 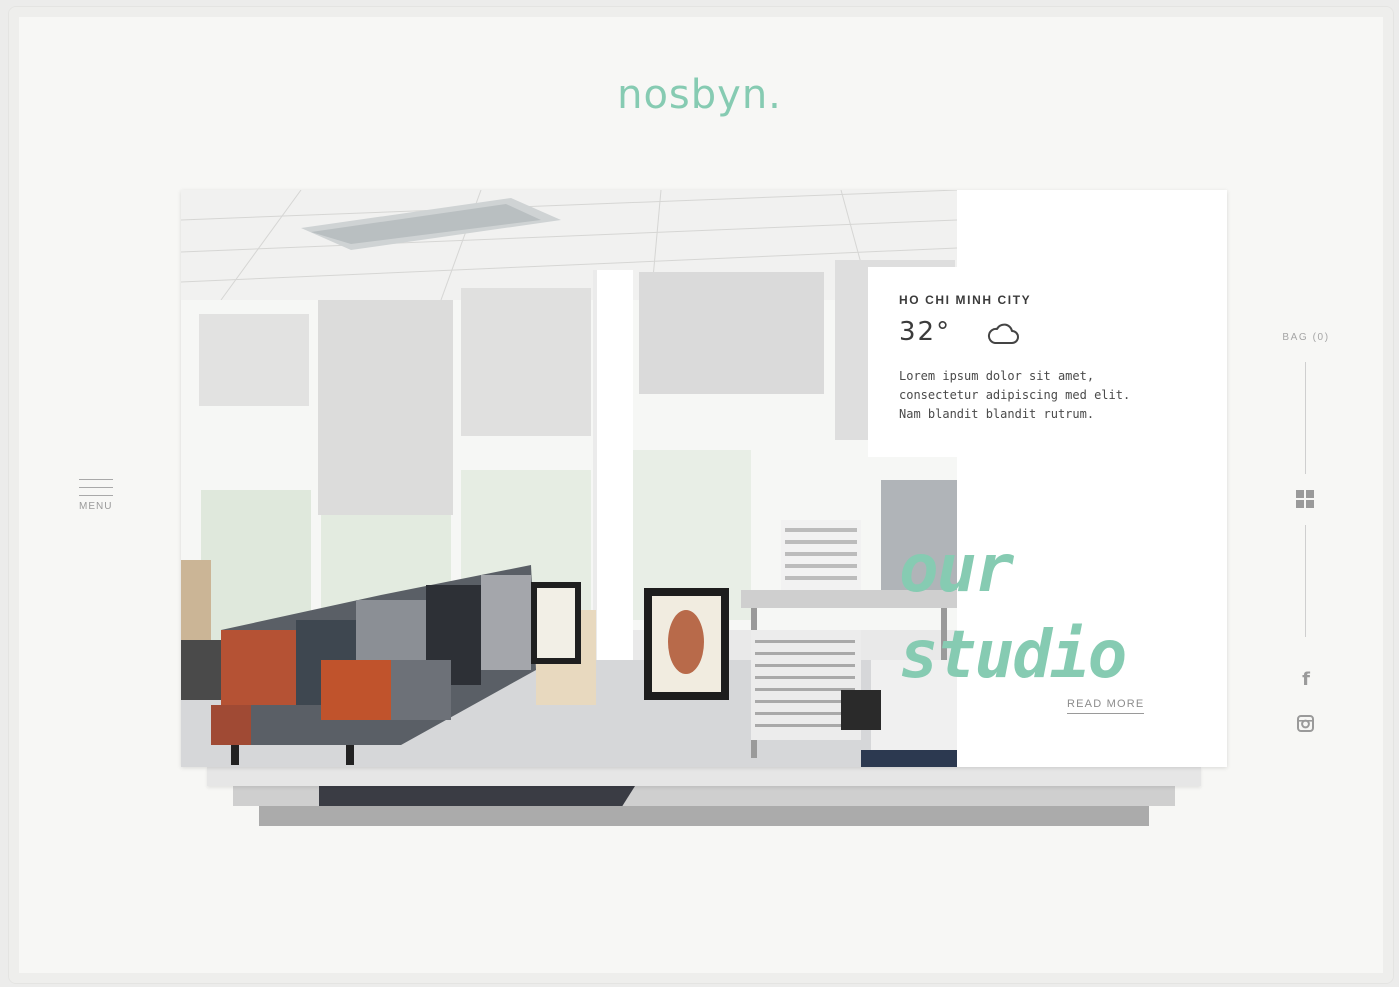 I want to click on headline-line-2: studio, so click(x=1013, y=654).